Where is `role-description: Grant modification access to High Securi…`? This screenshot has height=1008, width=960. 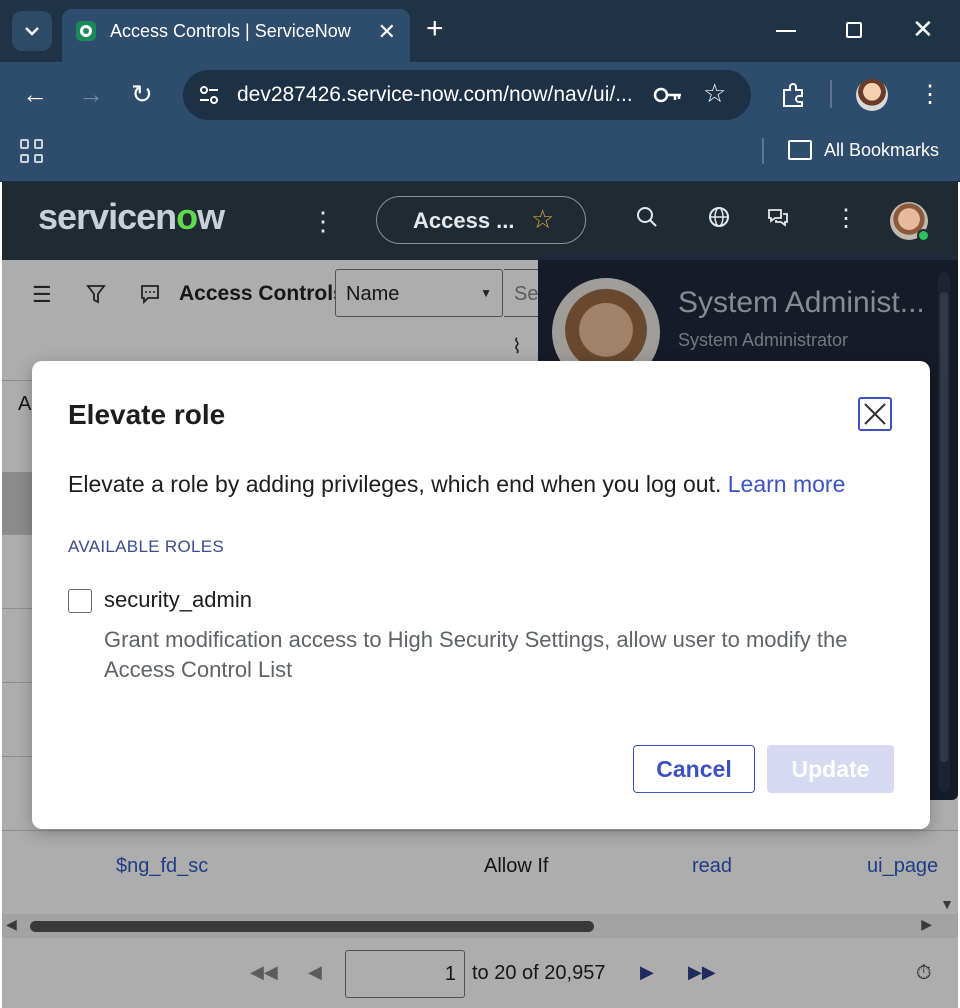 role-description: Grant modification access to High Securi… is located at coordinates (476, 654).